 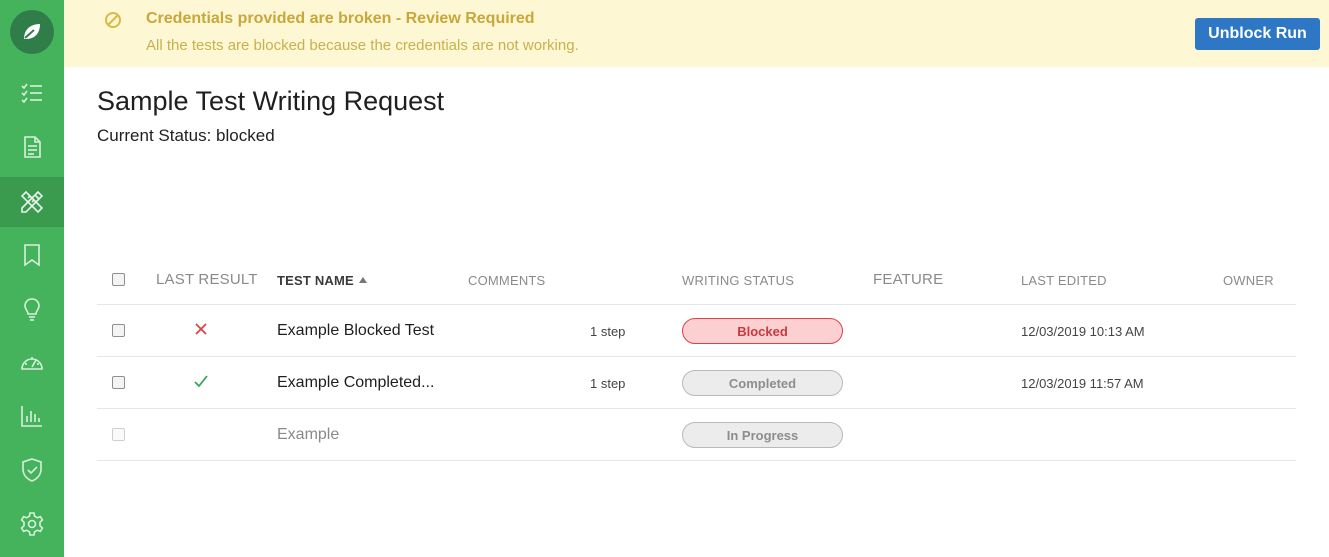 What do you see at coordinates (362, 279) in the screenshot?
I see `sort-ascending-icon` at bounding box center [362, 279].